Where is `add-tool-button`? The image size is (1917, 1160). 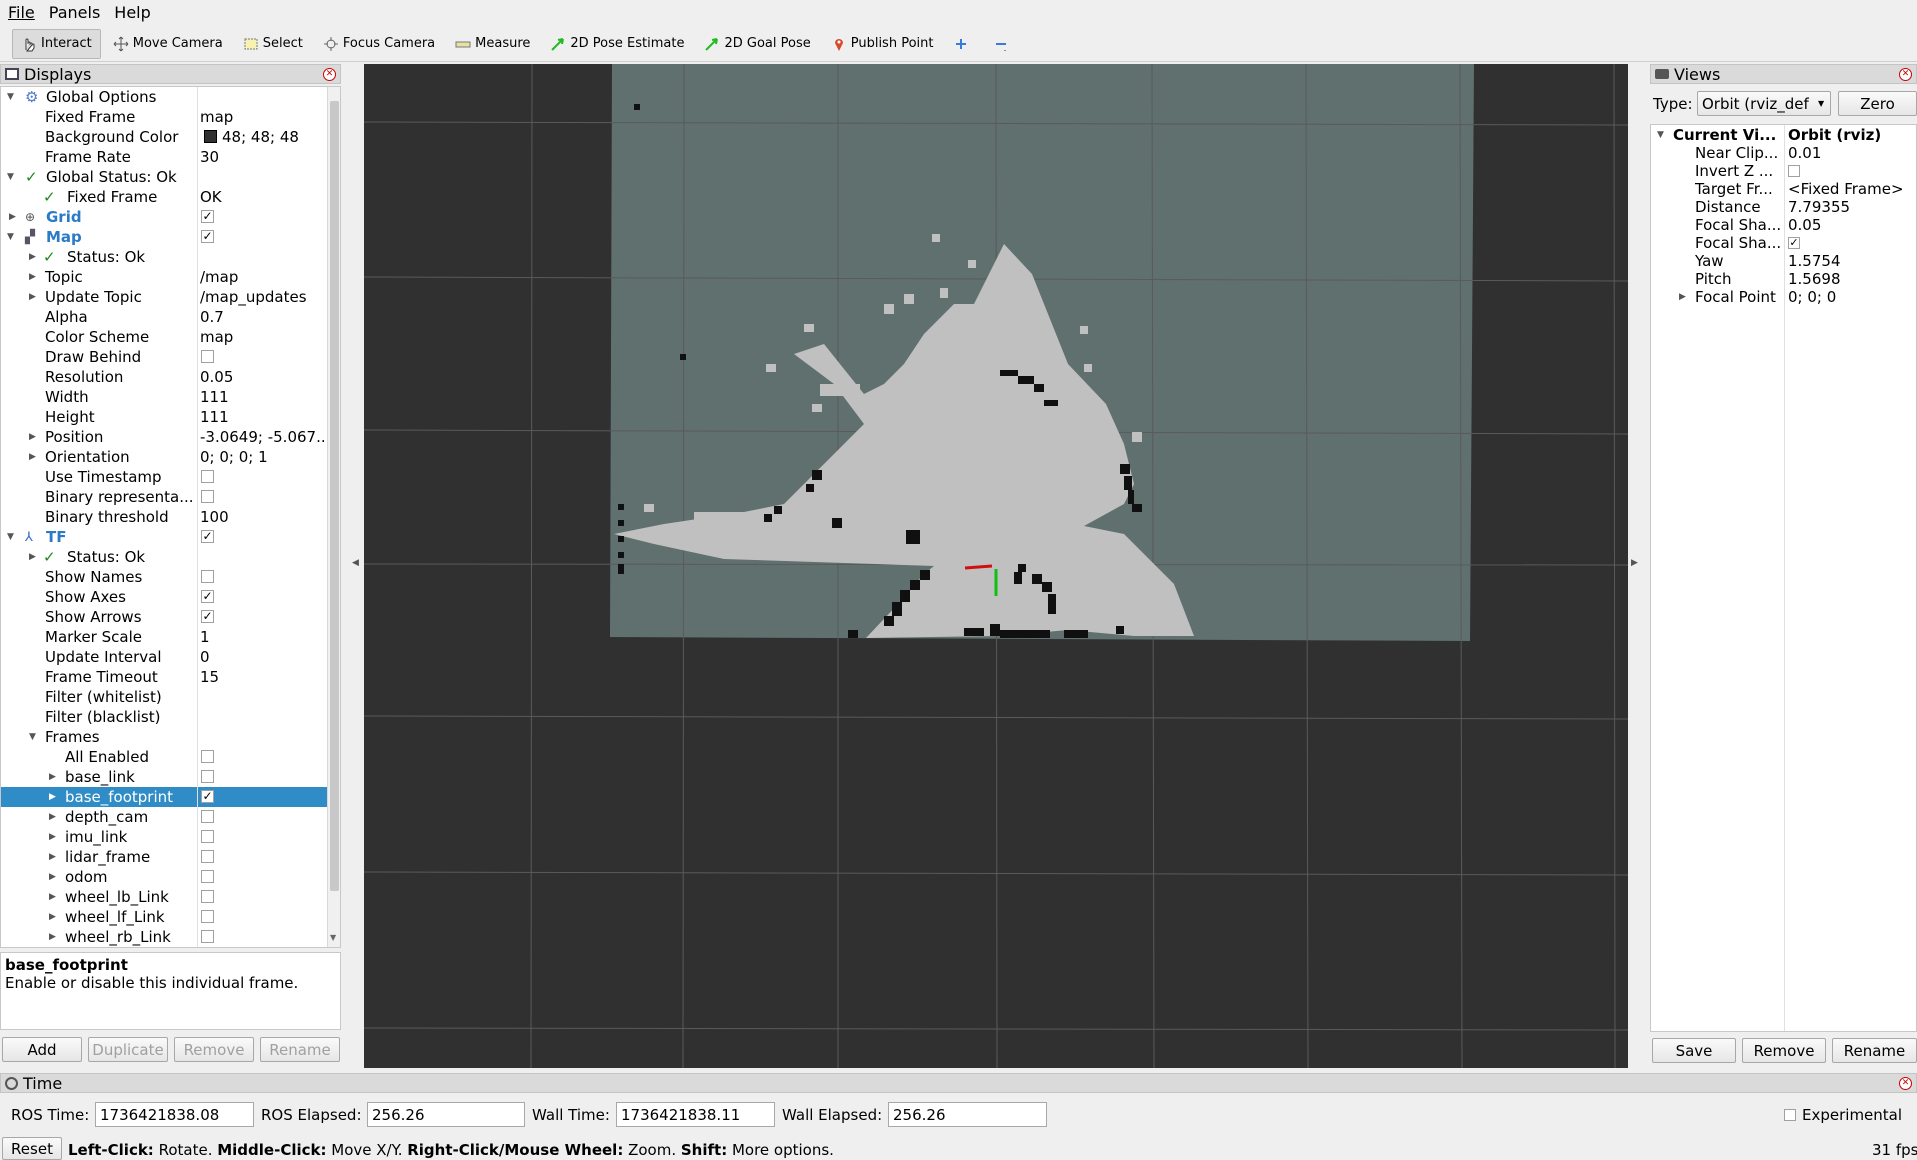
add-tool-button is located at coordinates (963, 44).